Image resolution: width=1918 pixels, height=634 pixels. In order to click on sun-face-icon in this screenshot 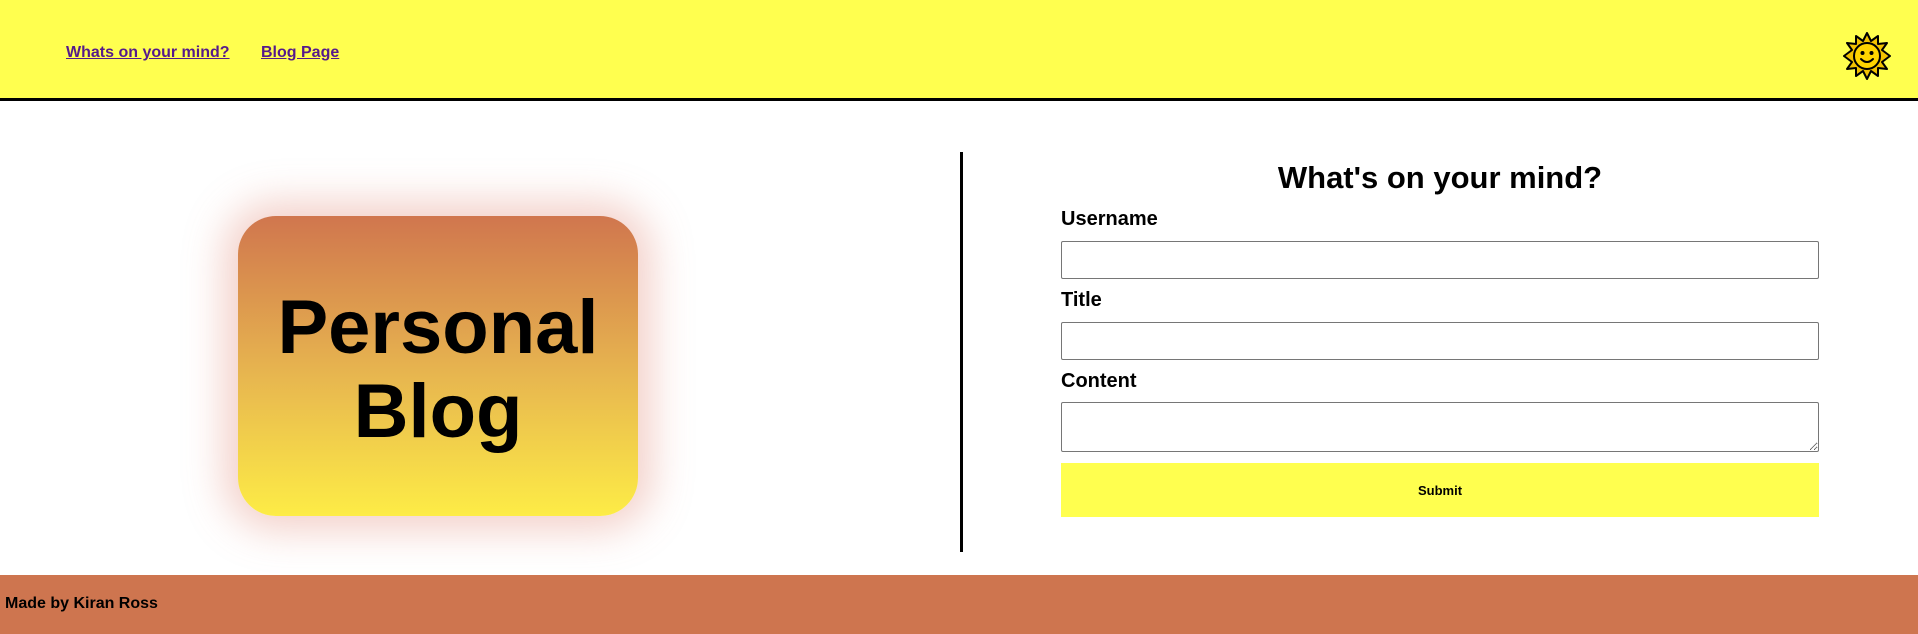, I will do `click(1867, 56)`.